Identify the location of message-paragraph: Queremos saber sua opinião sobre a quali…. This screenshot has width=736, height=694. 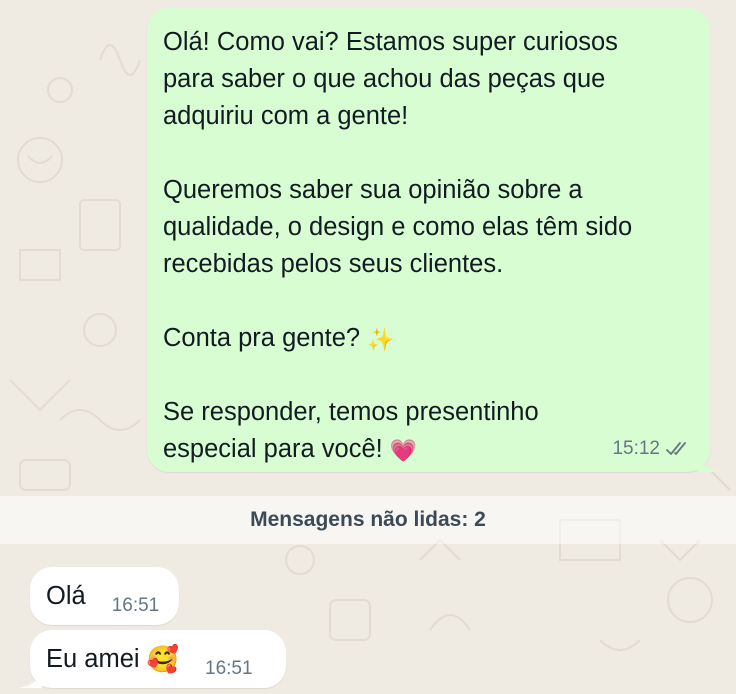
(398, 227).